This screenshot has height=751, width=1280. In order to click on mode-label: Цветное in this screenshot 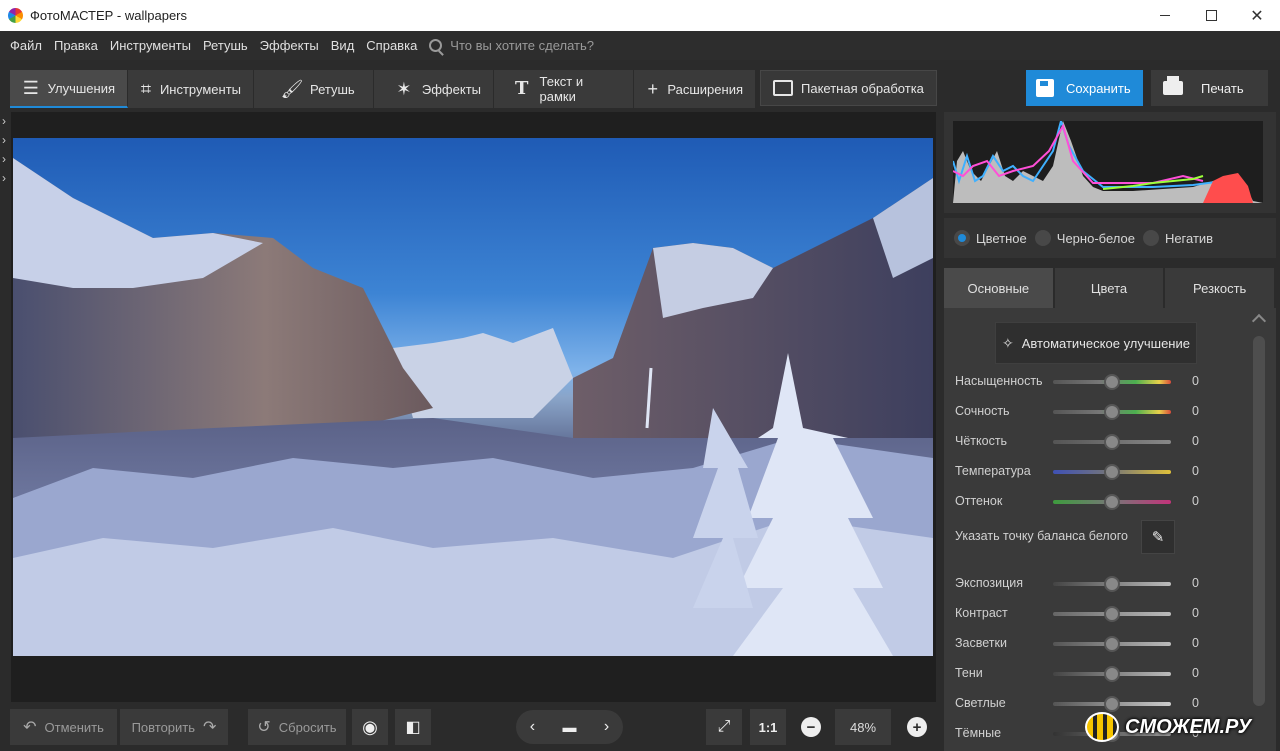, I will do `click(1001, 238)`.